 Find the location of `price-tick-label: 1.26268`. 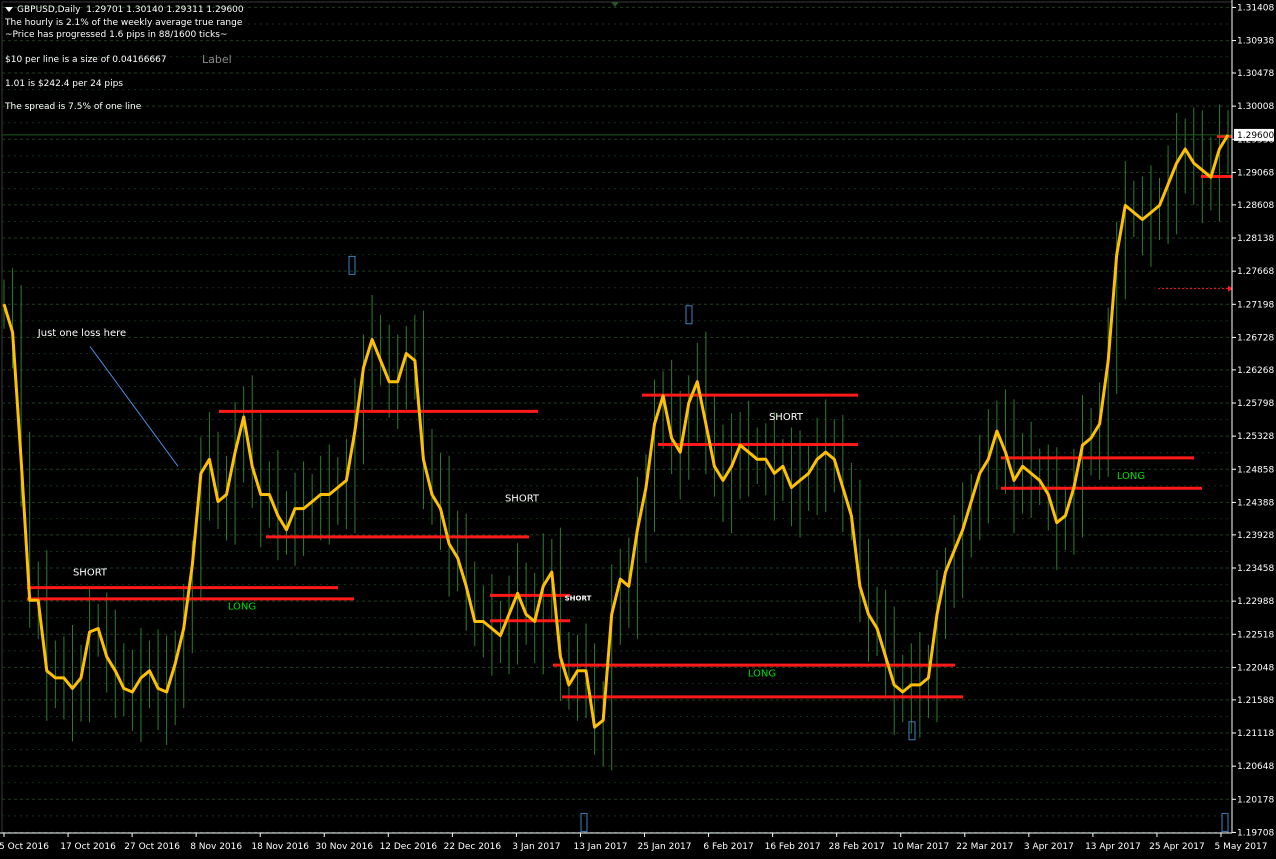

price-tick-label: 1.26268 is located at coordinates (1255, 371).